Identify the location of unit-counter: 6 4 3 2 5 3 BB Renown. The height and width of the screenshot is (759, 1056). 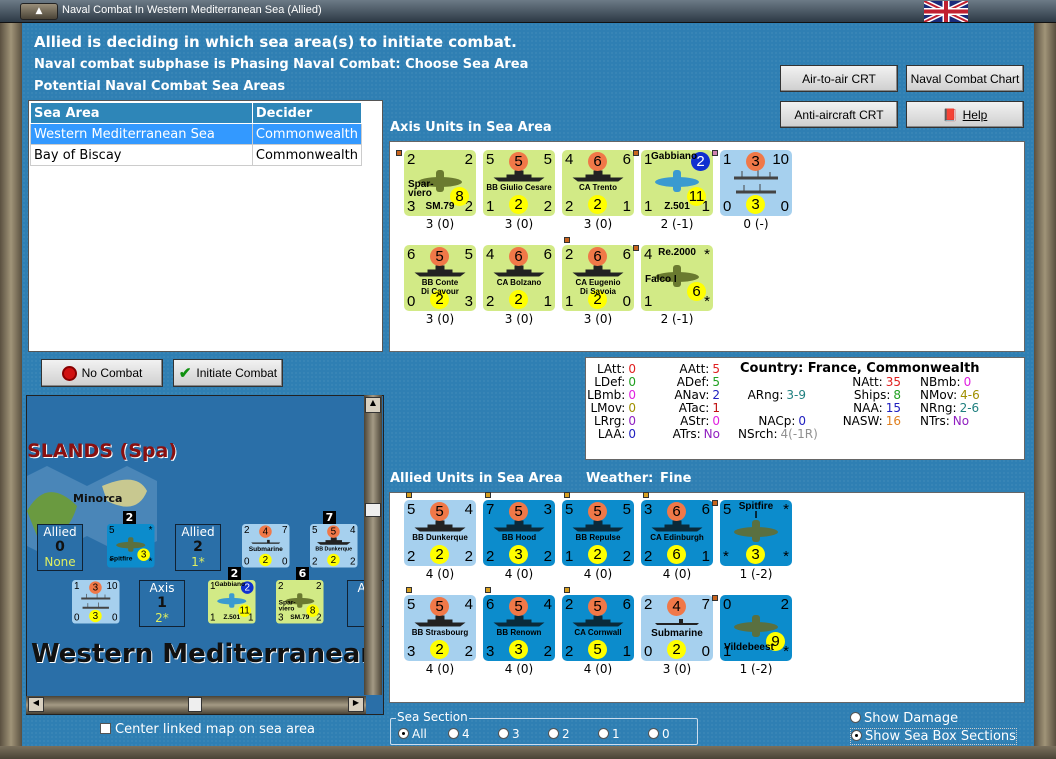
(519, 628).